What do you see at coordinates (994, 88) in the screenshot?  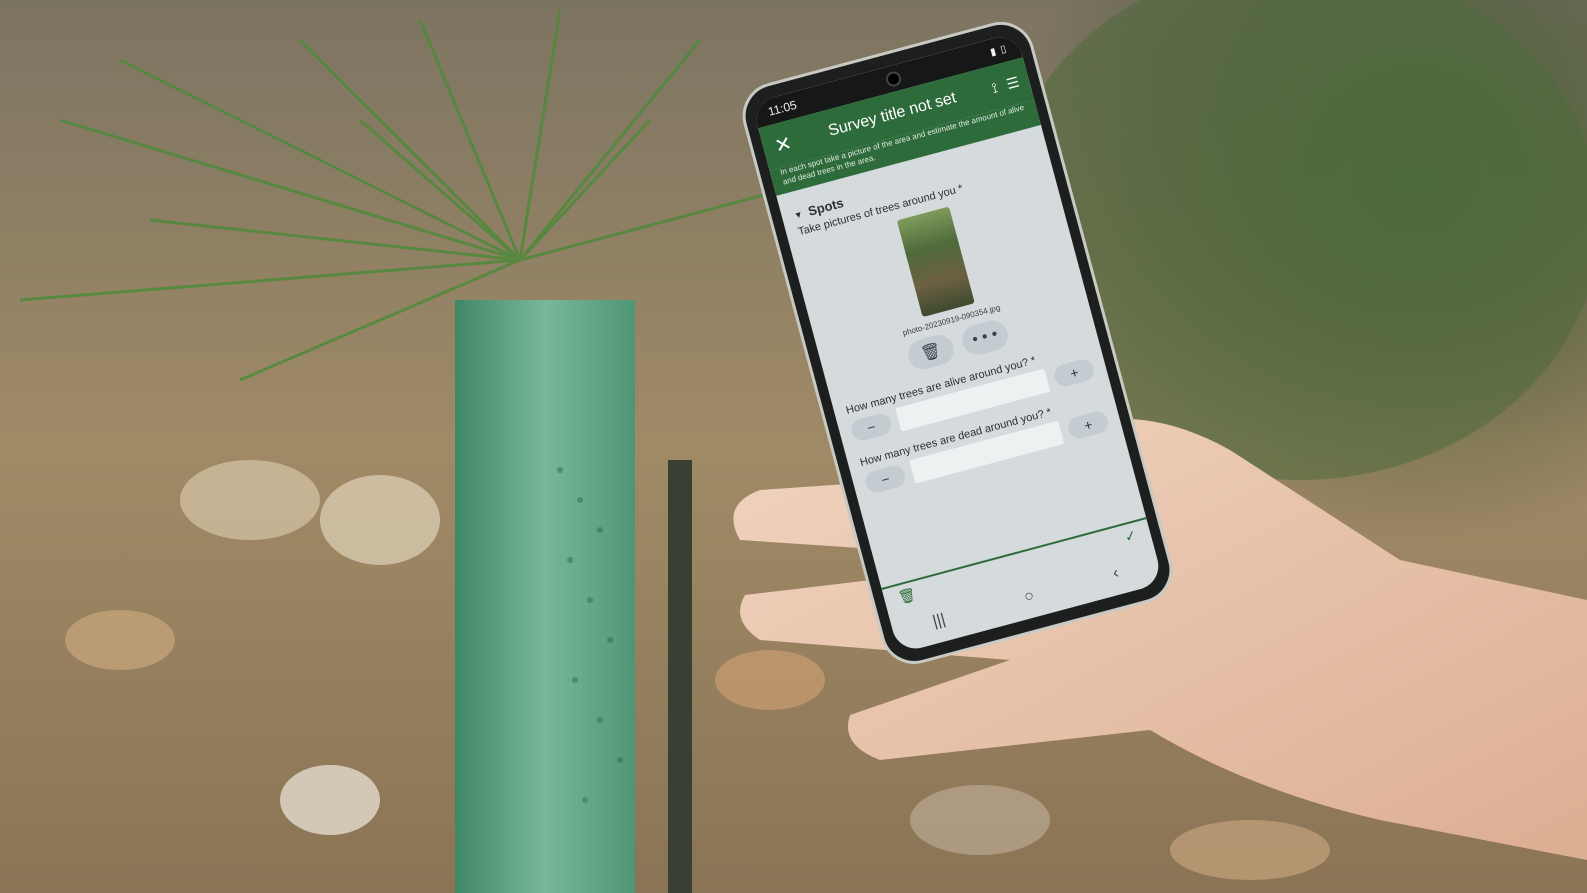 I see `satellite-icon: ⟟` at bounding box center [994, 88].